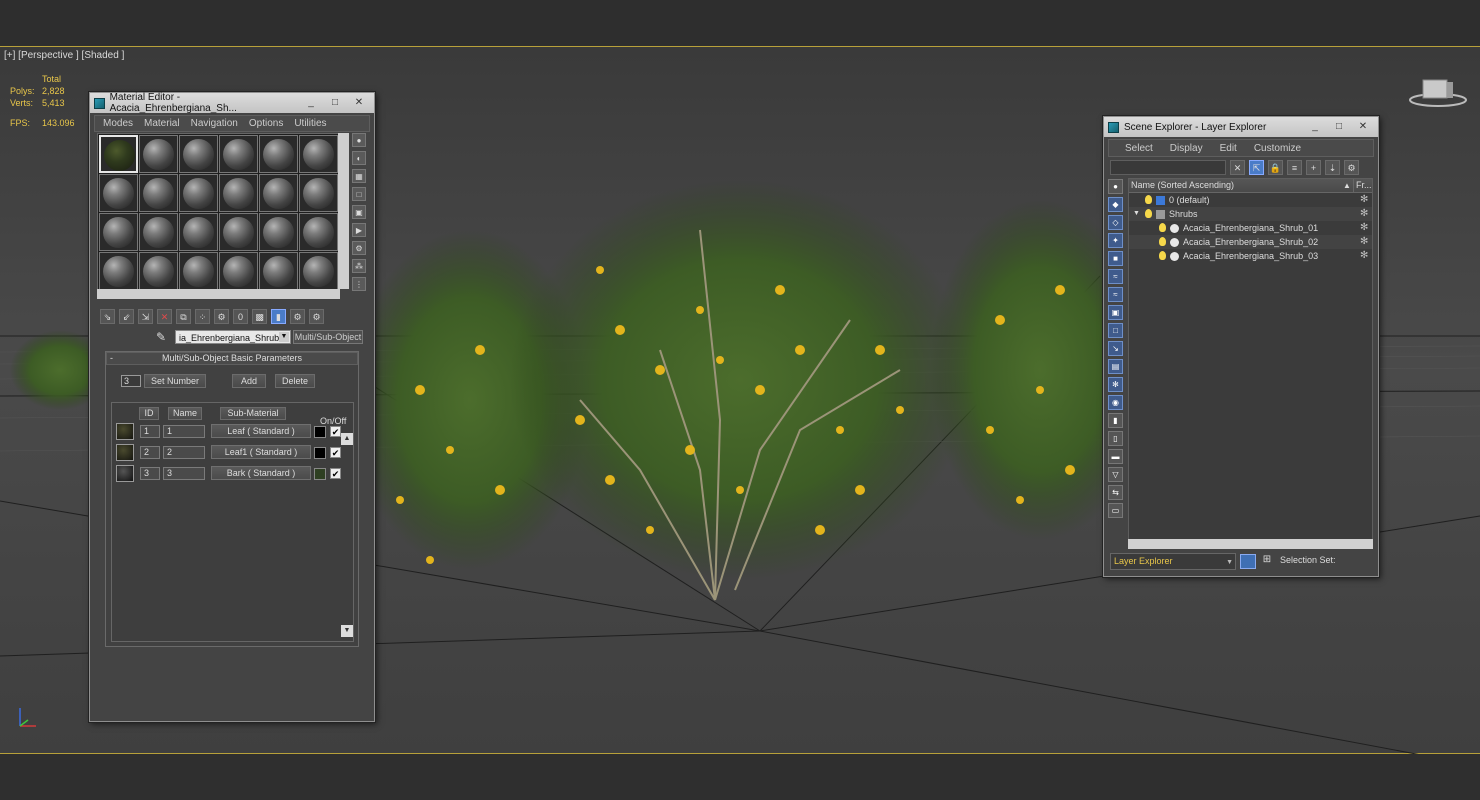  Describe the element at coordinates (1115, 276) in the screenshot. I see `display-helpers-icon: ≈` at that location.